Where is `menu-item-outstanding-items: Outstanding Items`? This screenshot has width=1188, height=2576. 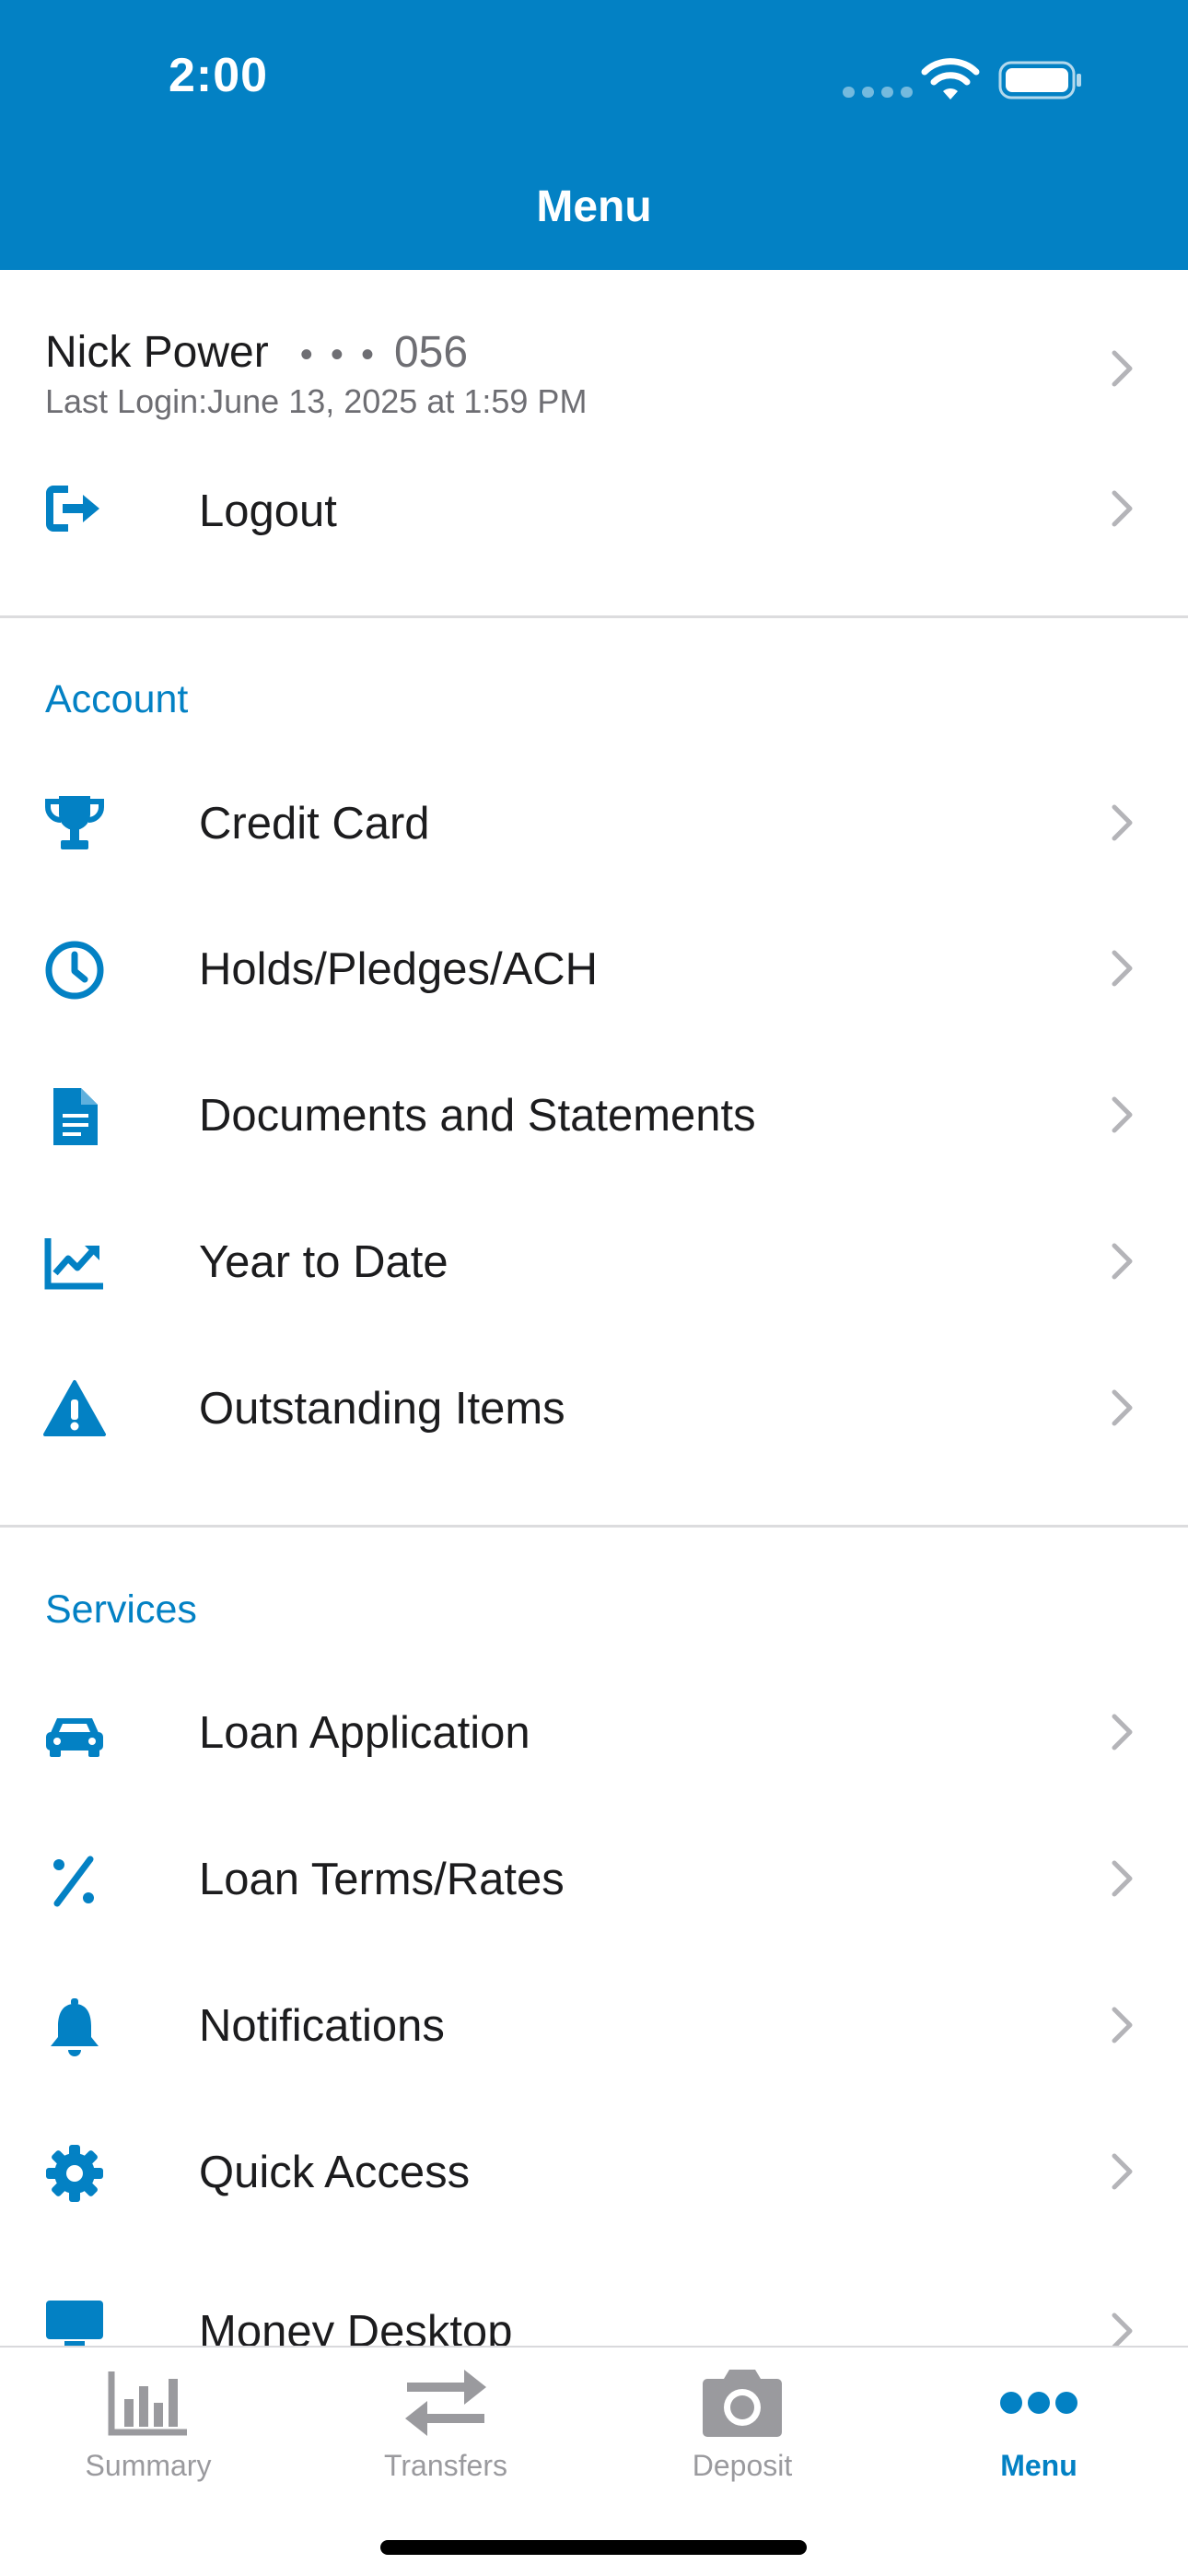 menu-item-outstanding-items: Outstanding Items is located at coordinates (594, 1449).